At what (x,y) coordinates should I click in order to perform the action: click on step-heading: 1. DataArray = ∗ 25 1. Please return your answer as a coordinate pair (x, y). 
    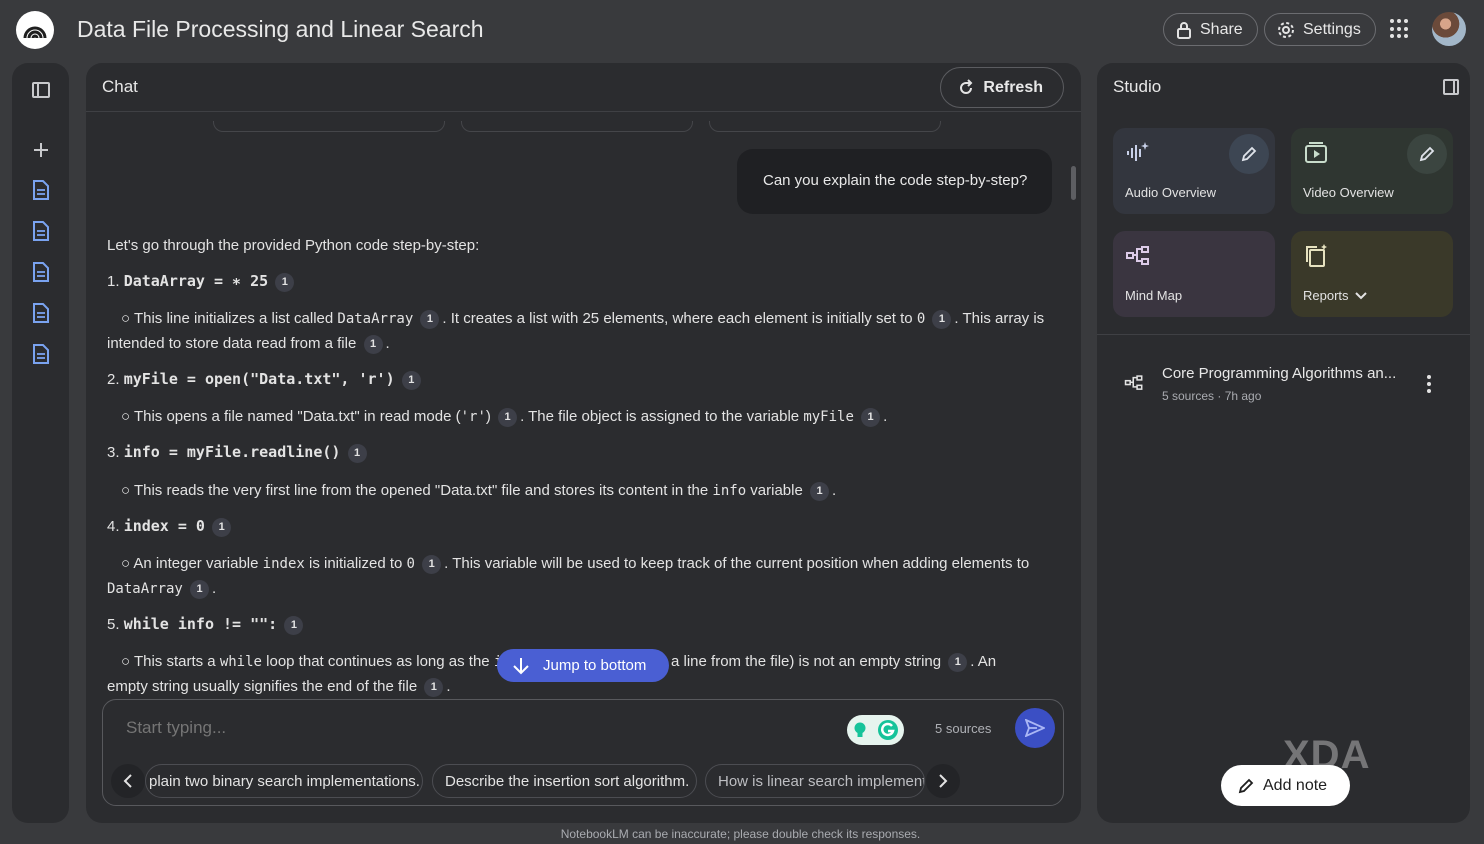
    Looking at the image, I should click on (202, 281).